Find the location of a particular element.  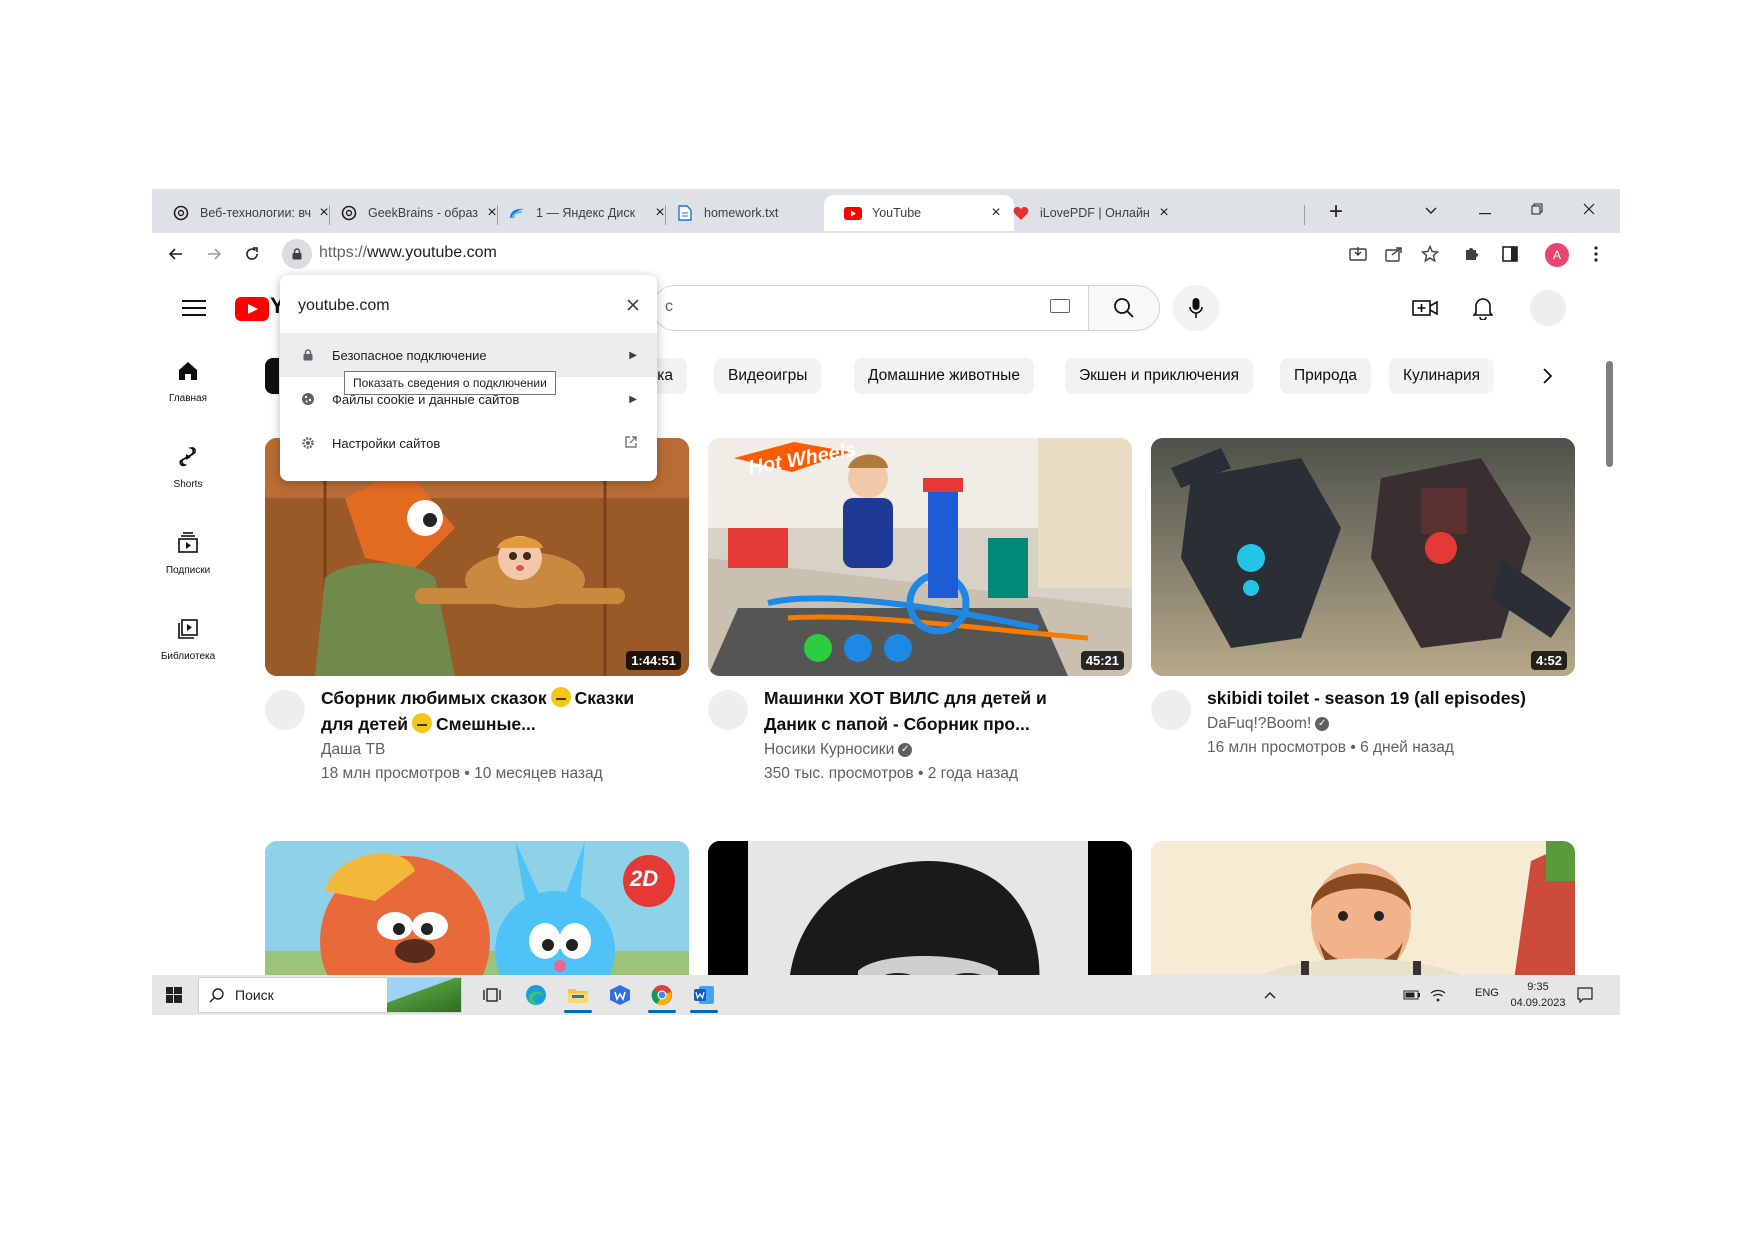

video-title-part: Сборник любимых сказок is located at coordinates (434, 698).